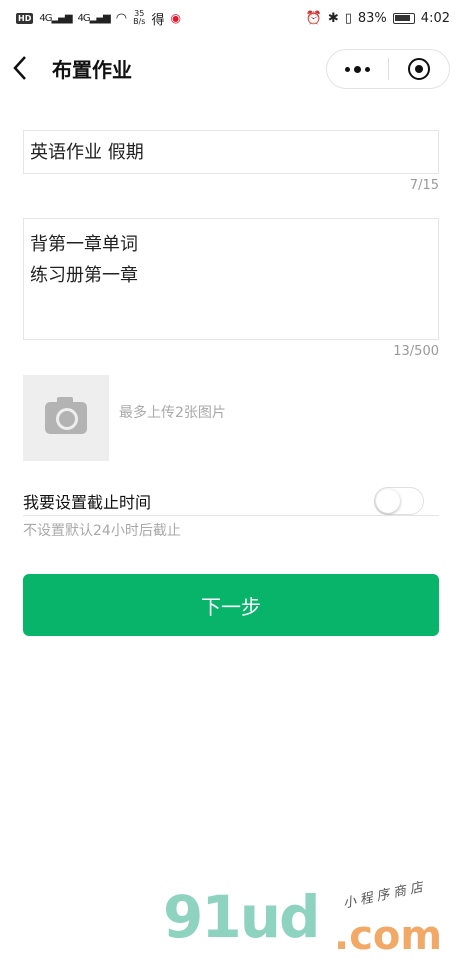 The width and height of the screenshot is (462, 960). What do you see at coordinates (231, 152) in the screenshot?
I see `homework-title-input: 英语作业 假期` at bounding box center [231, 152].